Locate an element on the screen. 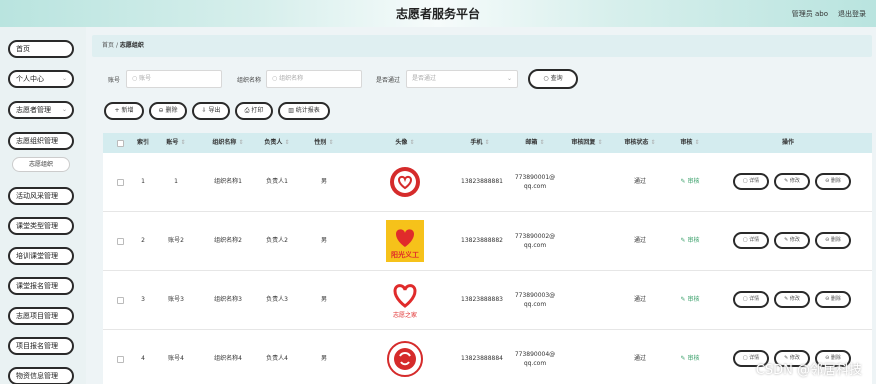 The width and height of the screenshot is (876, 384). print-button: ⎙ 打印 is located at coordinates (254, 111).